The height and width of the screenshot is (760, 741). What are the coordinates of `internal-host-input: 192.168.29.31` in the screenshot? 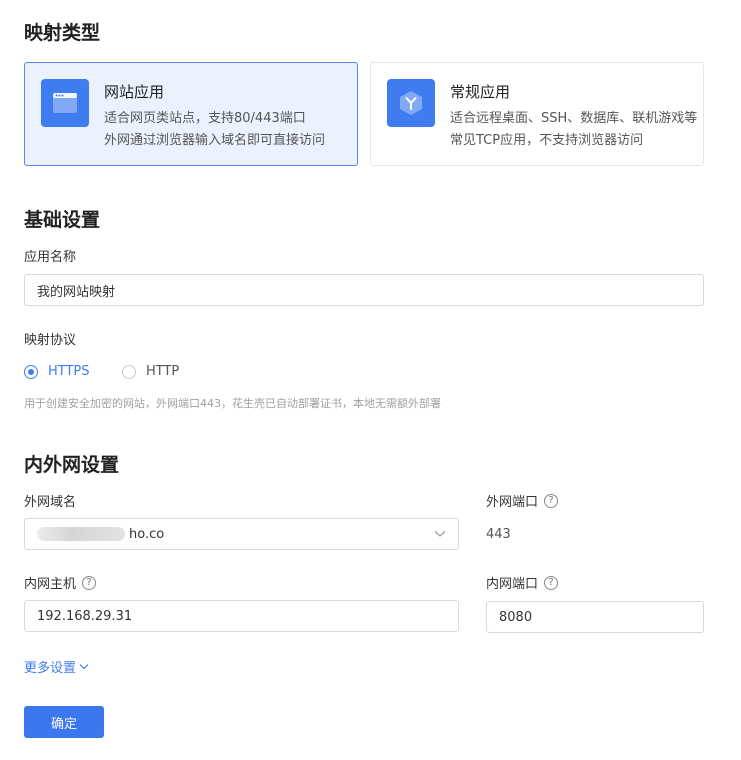 It's located at (241, 616).